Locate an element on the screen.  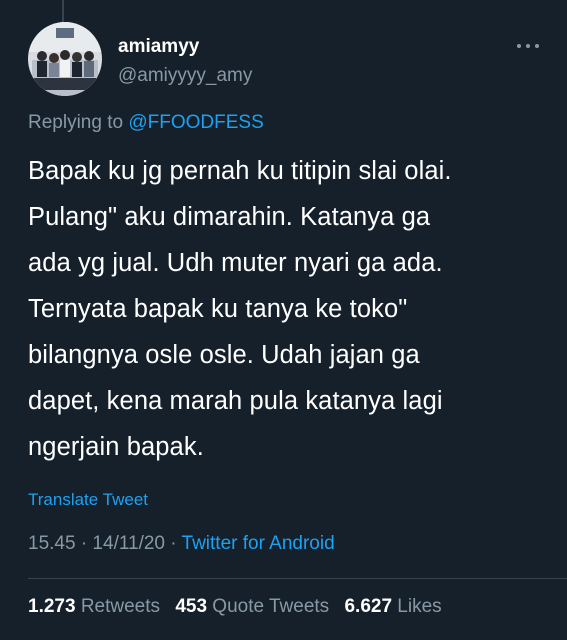
replying-to: Replying to @FFOODFESS is located at coordinates (146, 123).